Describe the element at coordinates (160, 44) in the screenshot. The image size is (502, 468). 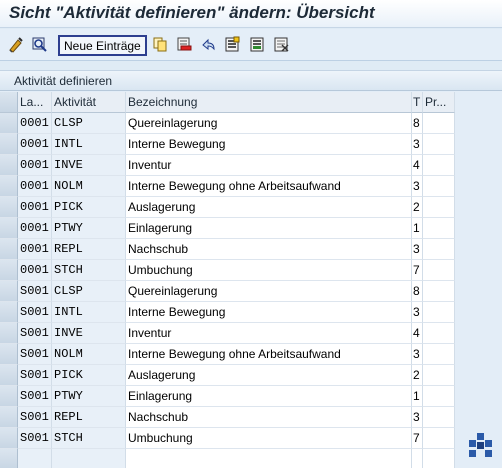
I see `copy-icon` at that location.